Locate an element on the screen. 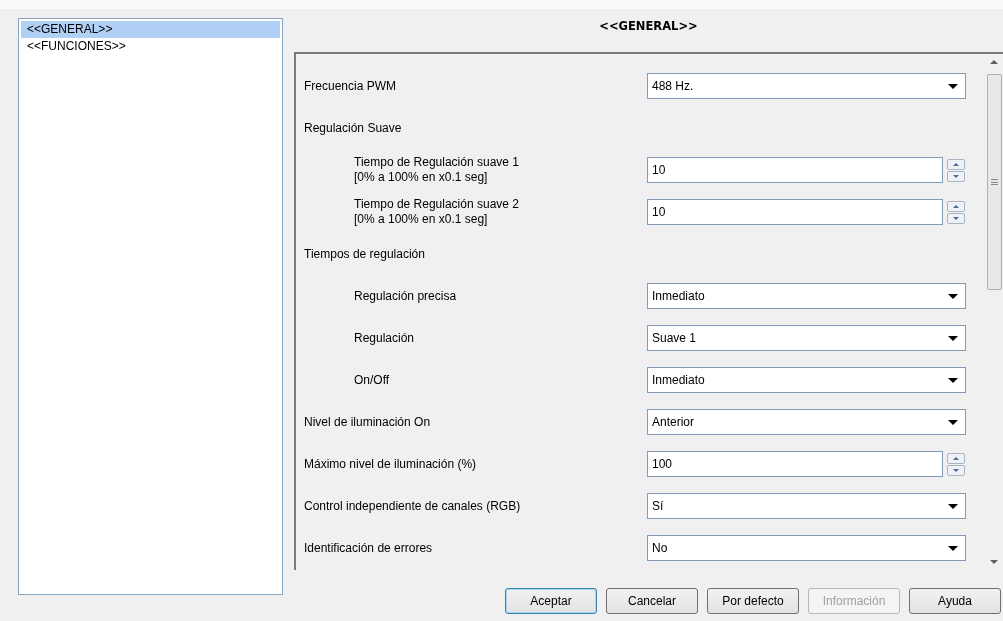 The image size is (1003, 621). dialog-button: Por defecto is located at coordinates (753, 601).